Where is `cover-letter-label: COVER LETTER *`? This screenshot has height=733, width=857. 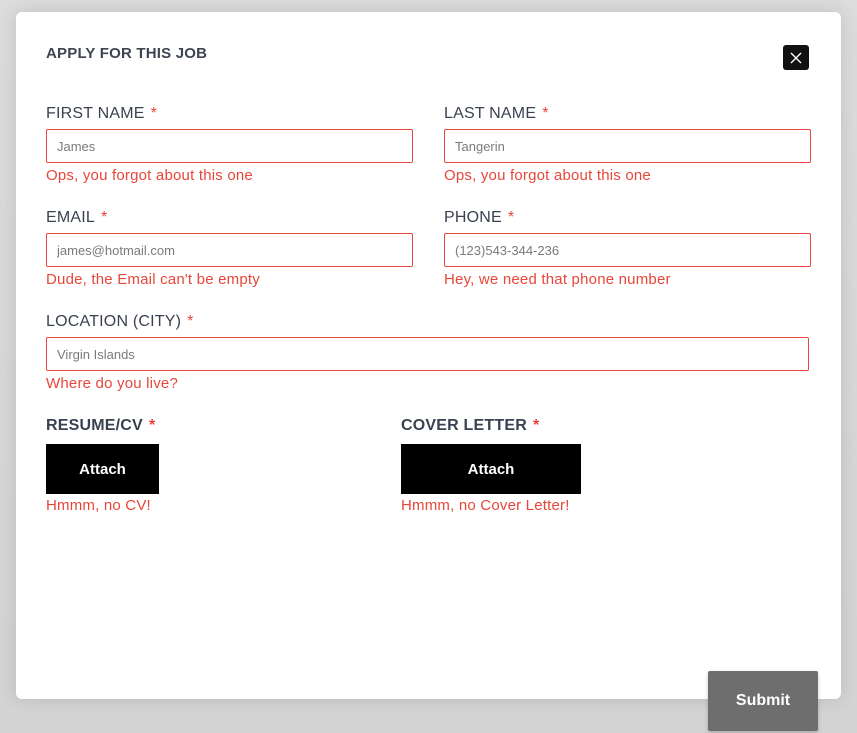 cover-letter-label: COVER LETTER * is located at coordinates (470, 426).